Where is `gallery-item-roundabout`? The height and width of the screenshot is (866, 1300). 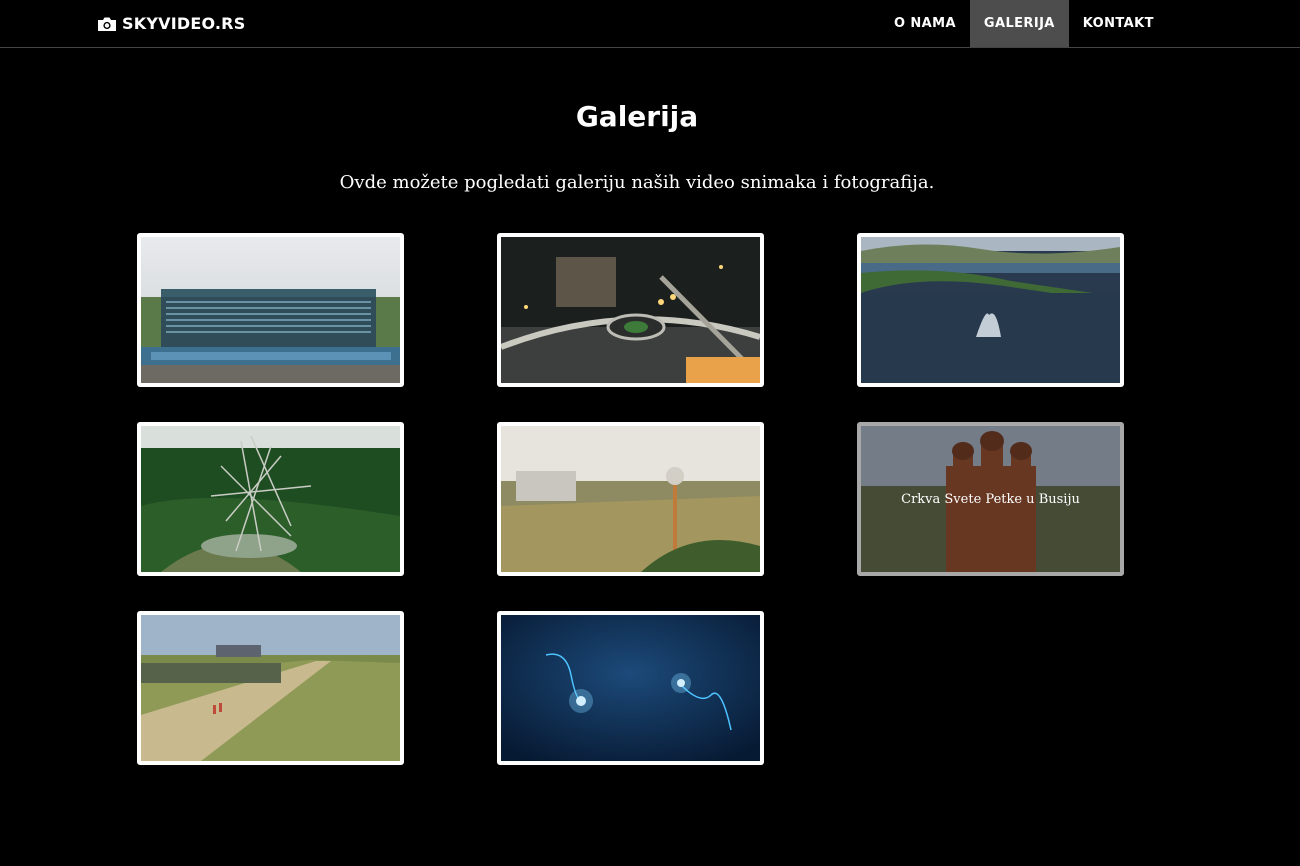 gallery-item-roundabout is located at coordinates (630, 310).